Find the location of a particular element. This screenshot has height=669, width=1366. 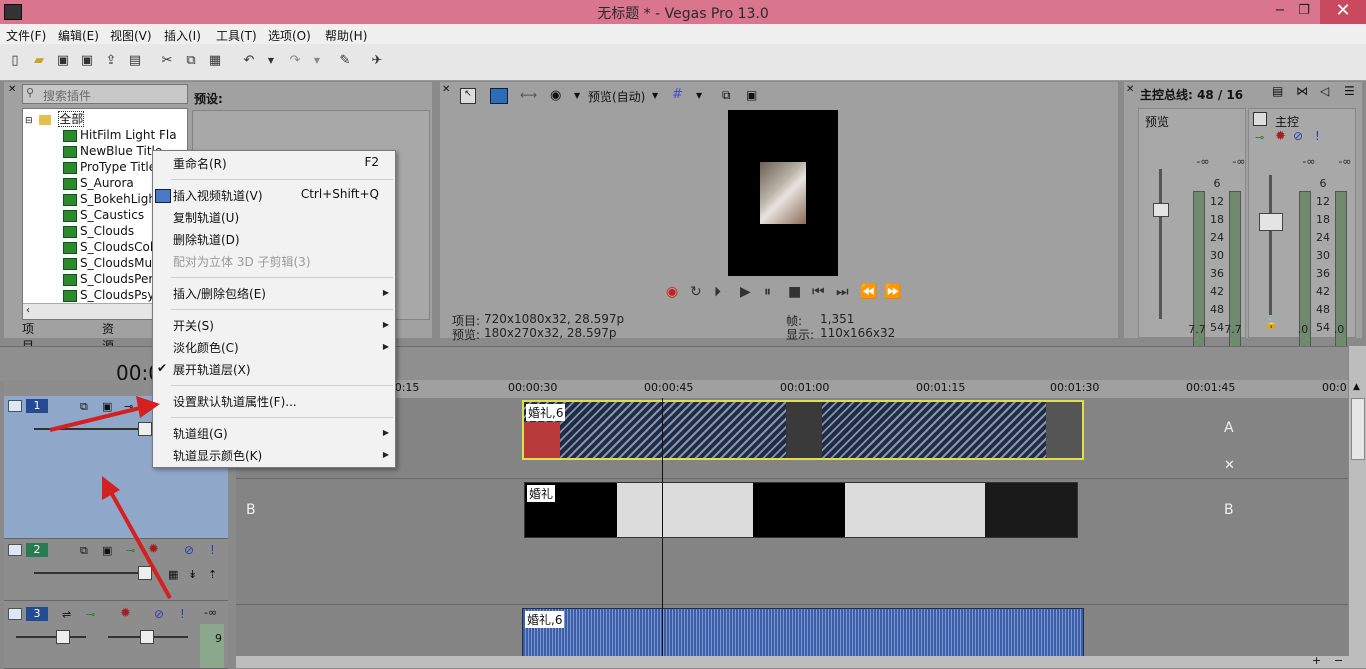

annotation-arrows is located at coordinates (110, 497).